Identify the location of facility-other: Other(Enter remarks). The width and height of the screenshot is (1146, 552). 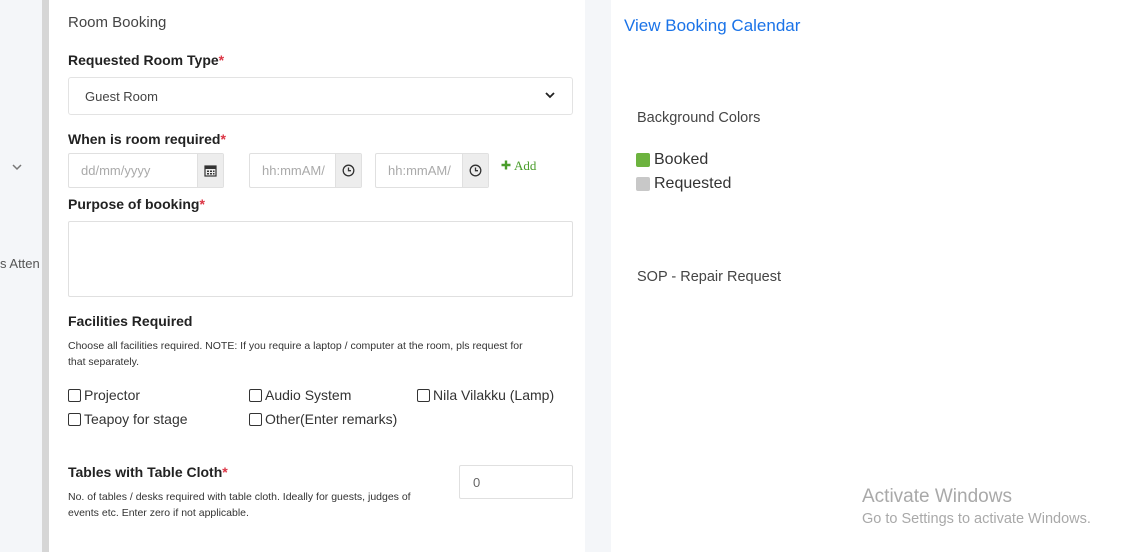
(323, 419).